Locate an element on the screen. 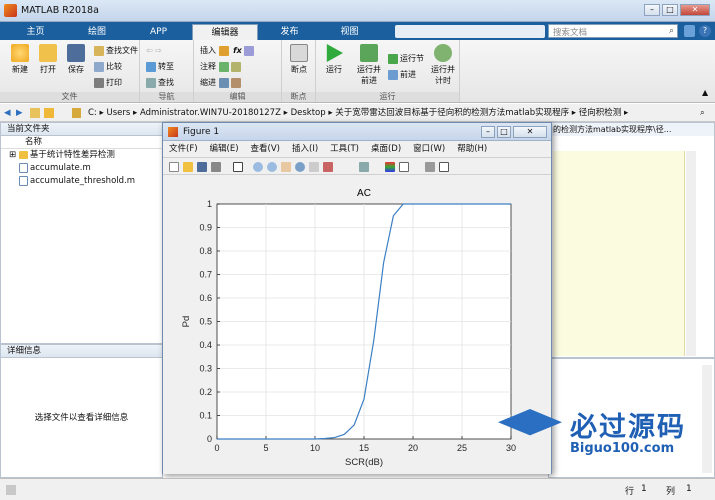 This screenshot has width=715, height=500. run-advance-button: 运行并 前进 is located at coordinates (369, 65).